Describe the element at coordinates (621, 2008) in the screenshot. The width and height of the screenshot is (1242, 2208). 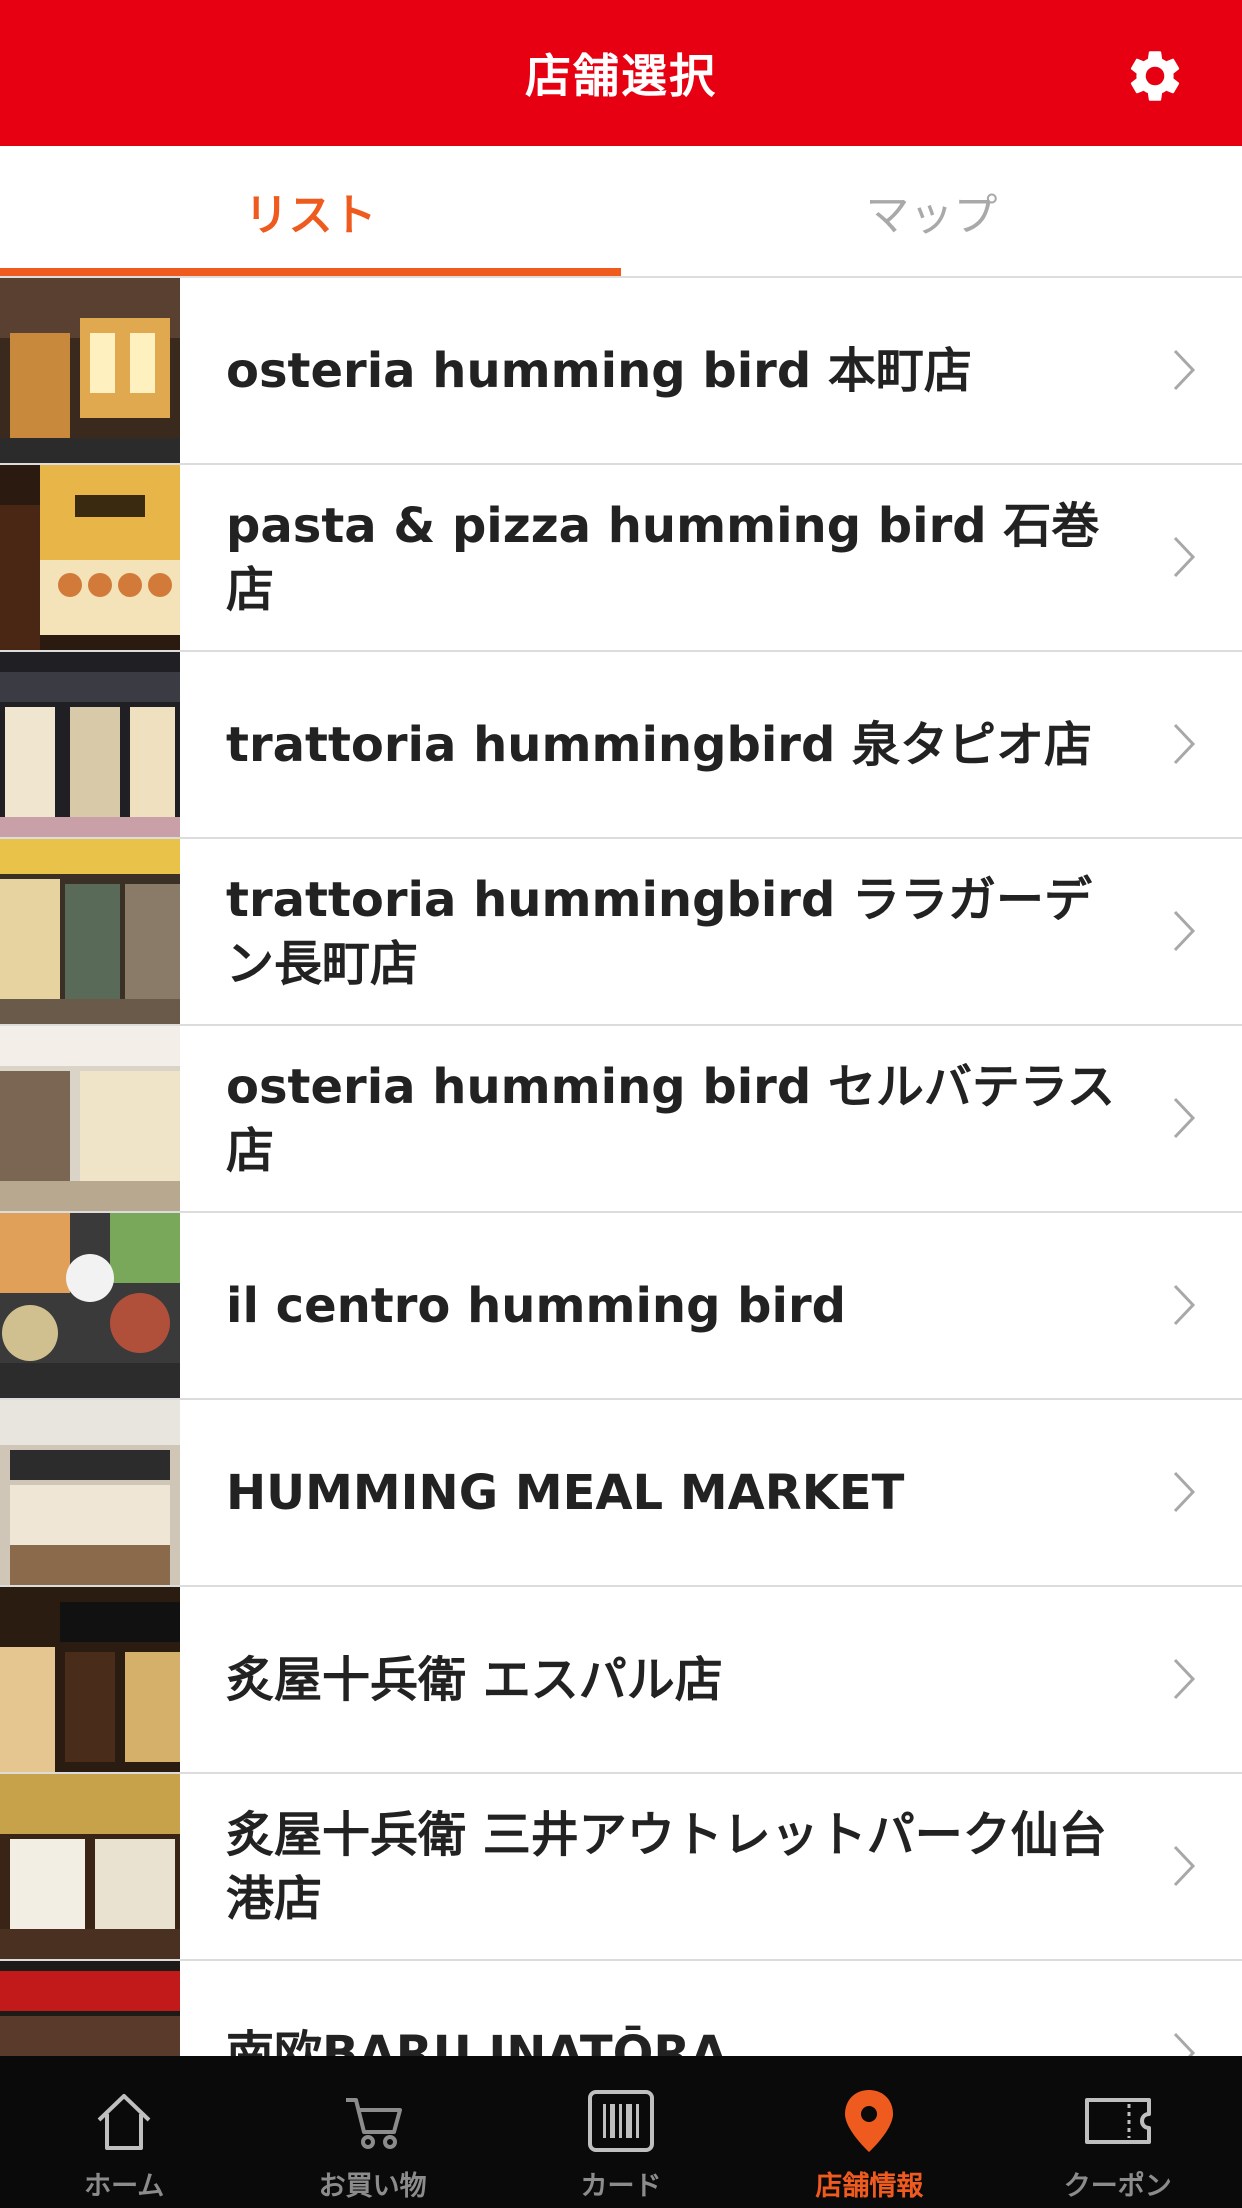
I see `store-row: 南欧BARU INATŌRA` at that location.